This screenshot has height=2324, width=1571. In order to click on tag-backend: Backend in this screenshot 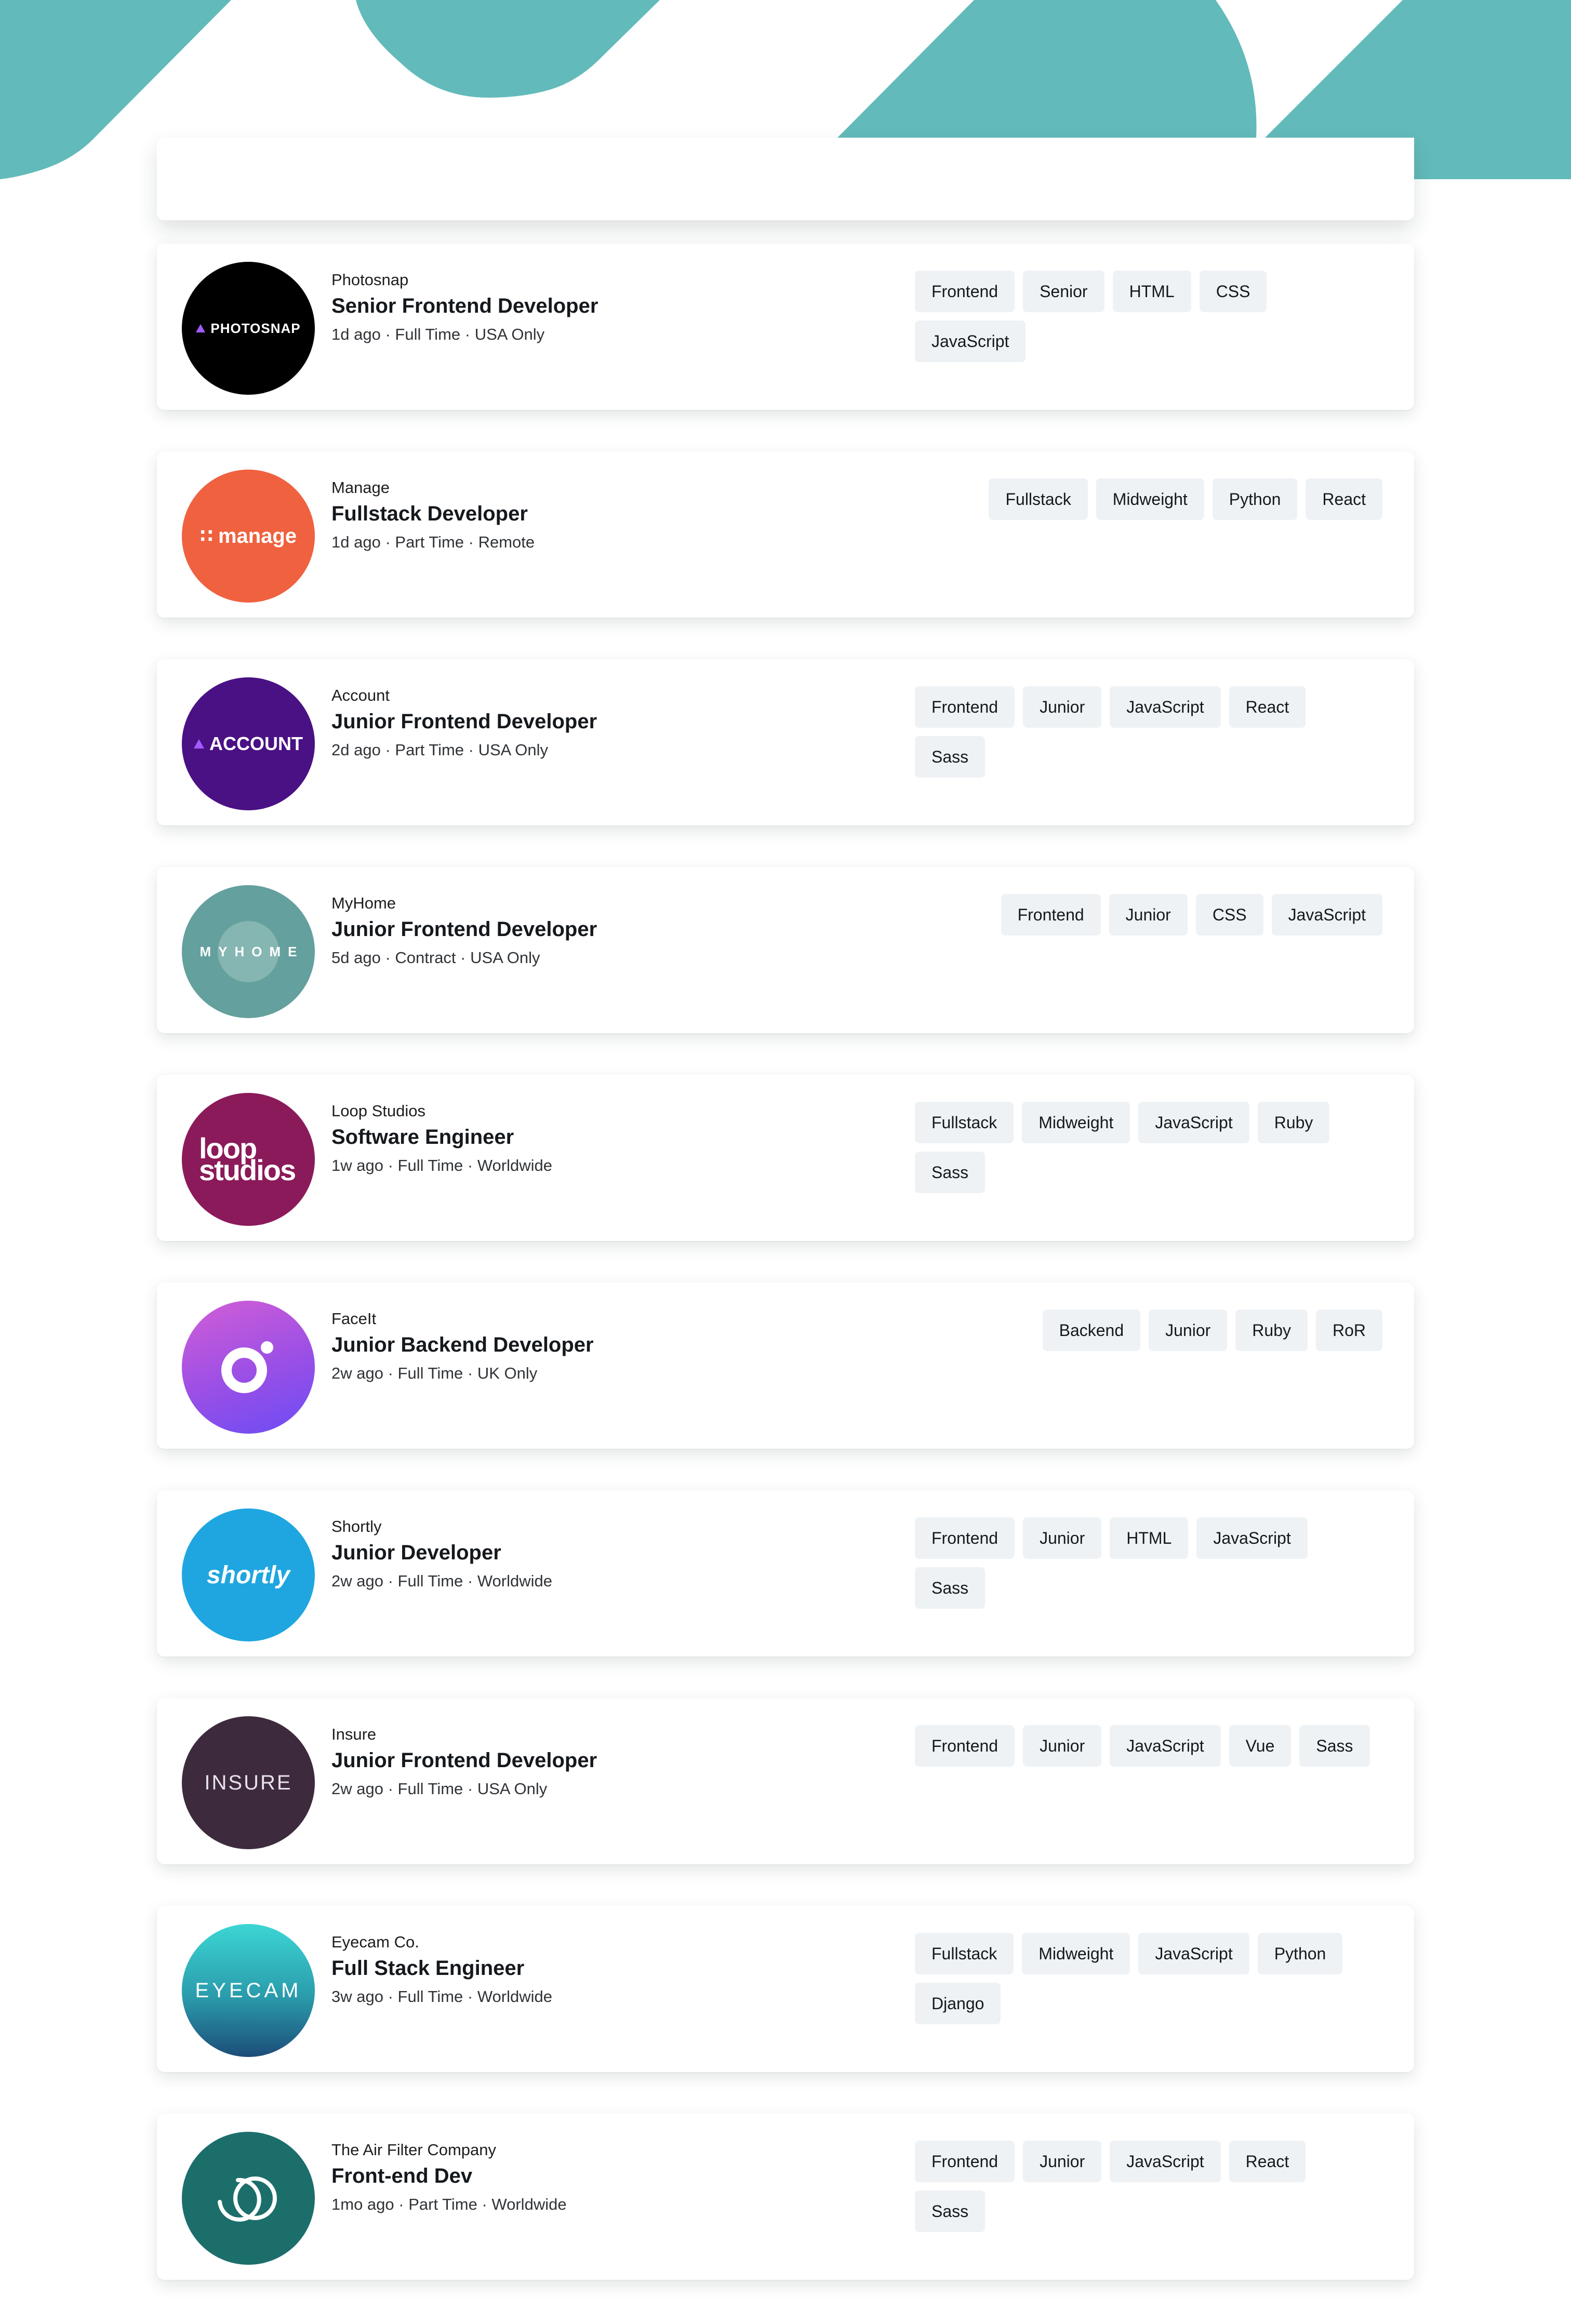, I will do `click(1091, 1330)`.